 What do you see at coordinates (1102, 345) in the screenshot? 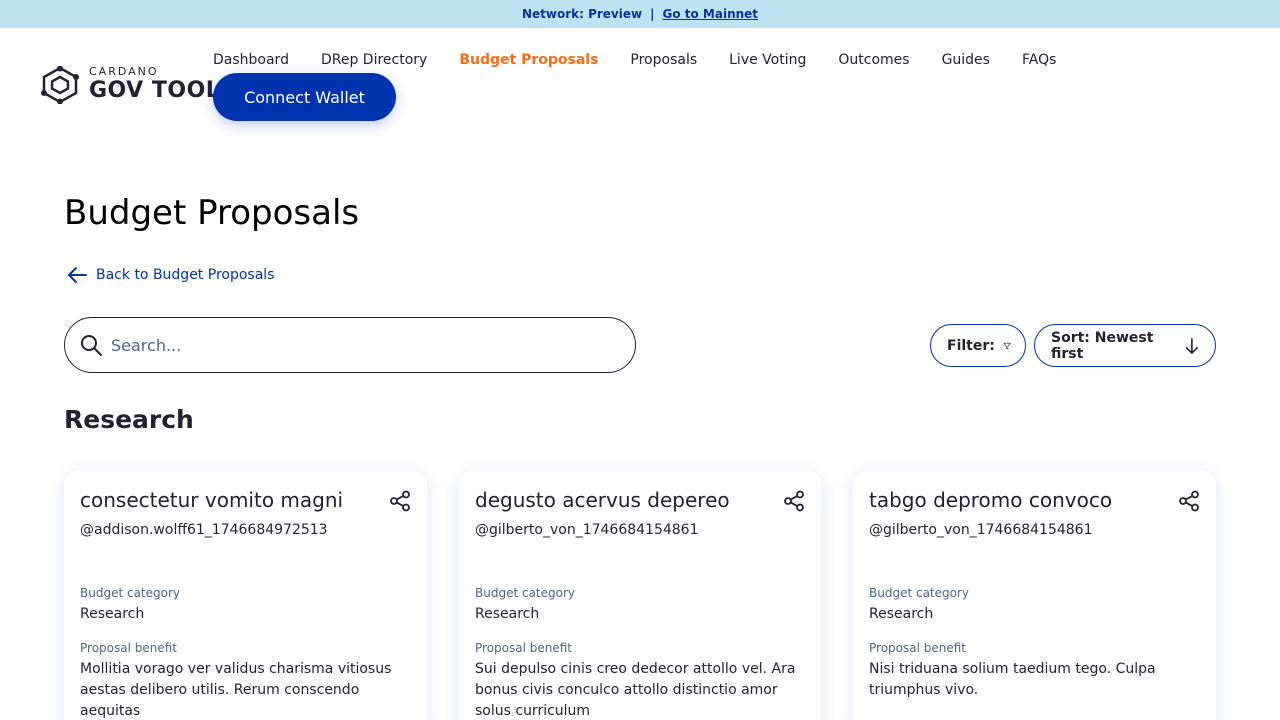
I see `sort-label: Sort: Newest first` at bounding box center [1102, 345].